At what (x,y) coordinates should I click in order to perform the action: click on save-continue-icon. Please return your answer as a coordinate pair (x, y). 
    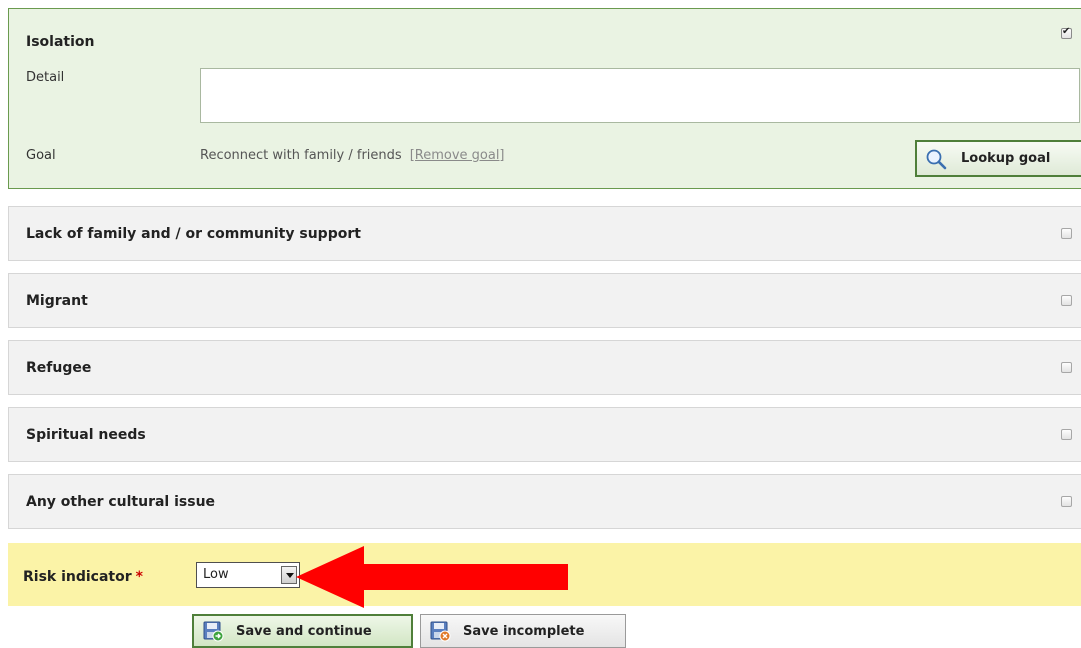
    Looking at the image, I should click on (213, 631).